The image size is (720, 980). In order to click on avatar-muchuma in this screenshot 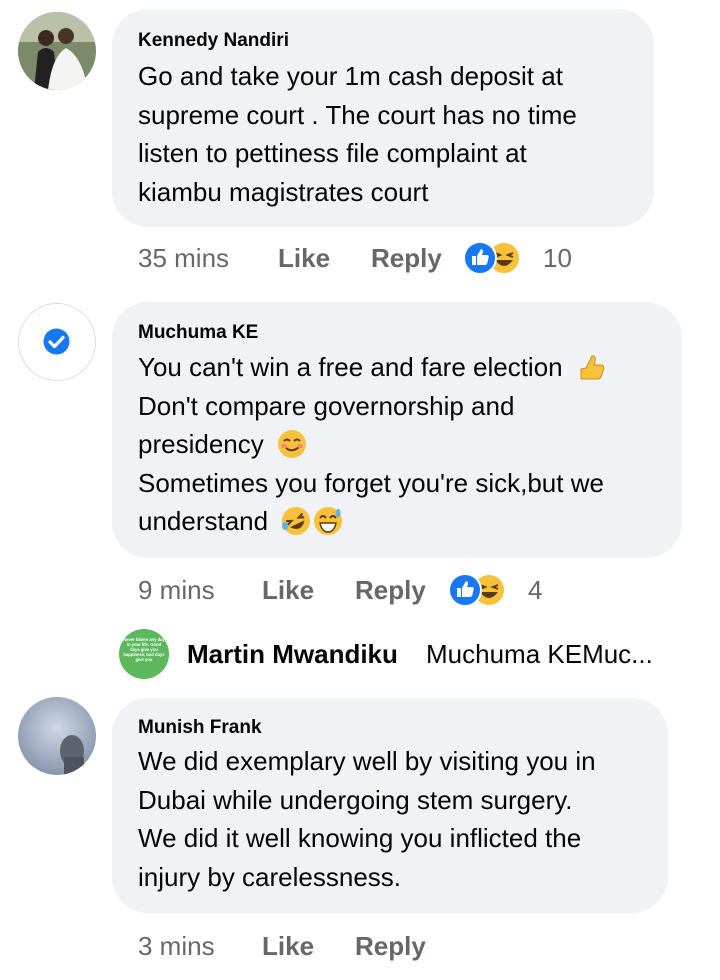, I will do `click(57, 342)`.